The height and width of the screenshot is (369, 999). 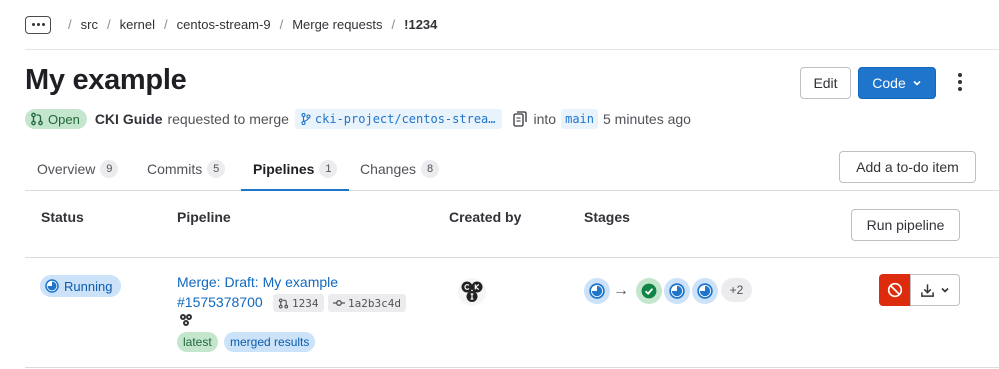 What do you see at coordinates (129, 119) in the screenshot?
I see `author-link: CKI Guide` at bounding box center [129, 119].